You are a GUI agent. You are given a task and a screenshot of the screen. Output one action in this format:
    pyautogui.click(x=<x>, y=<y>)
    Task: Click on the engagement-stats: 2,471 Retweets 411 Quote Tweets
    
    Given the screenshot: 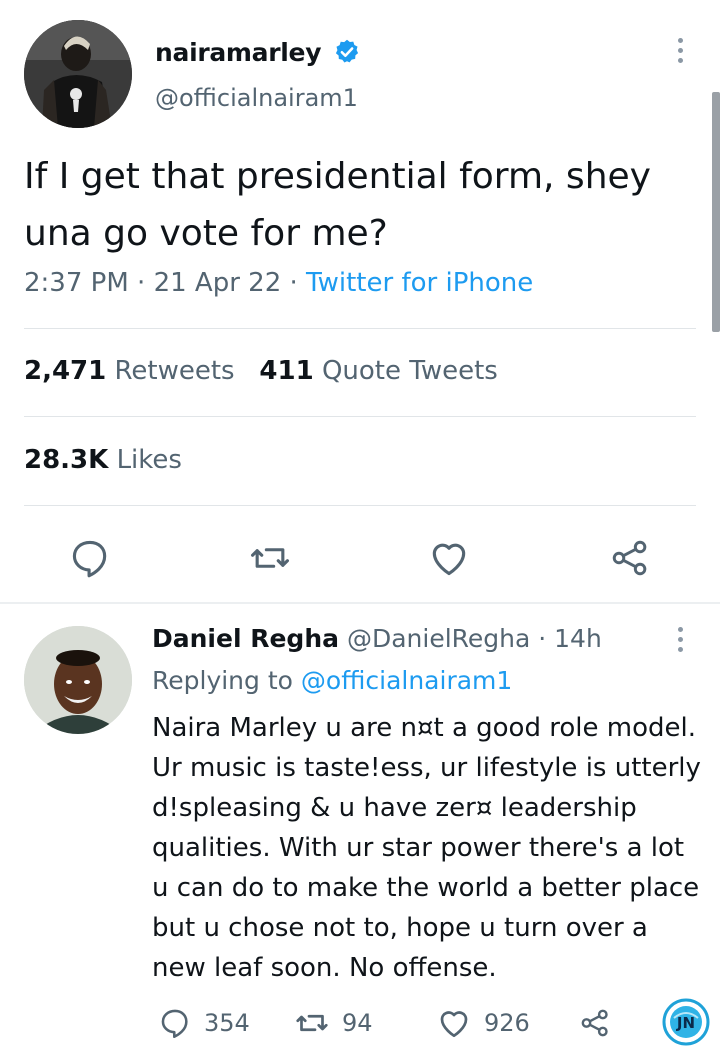 What is the action you would take?
    pyautogui.click(x=261, y=371)
    